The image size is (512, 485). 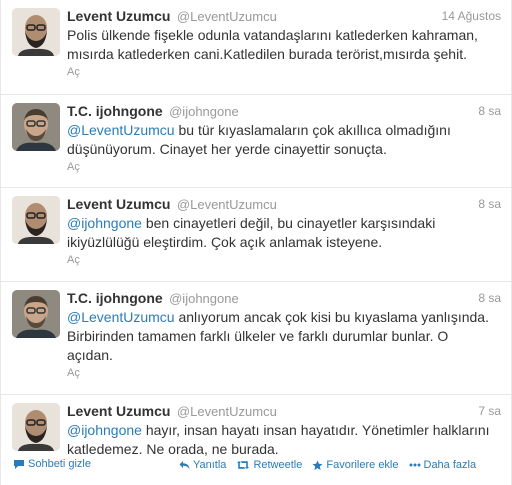 I want to click on favorite-label: Favorilere ekle, so click(x=362, y=465).